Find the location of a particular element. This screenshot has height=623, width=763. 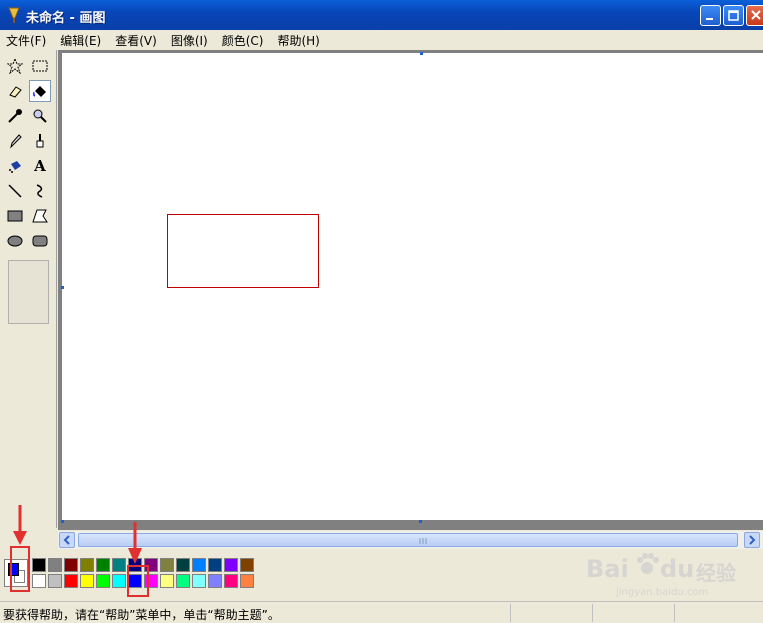

rect-select-icon is located at coordinates (40, 66).